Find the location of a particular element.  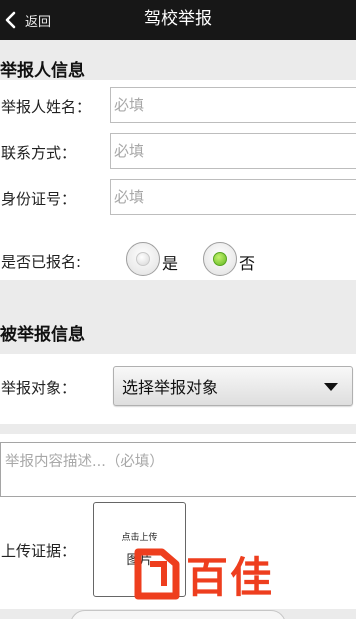

submit-button is located at coordinates (178, 614).